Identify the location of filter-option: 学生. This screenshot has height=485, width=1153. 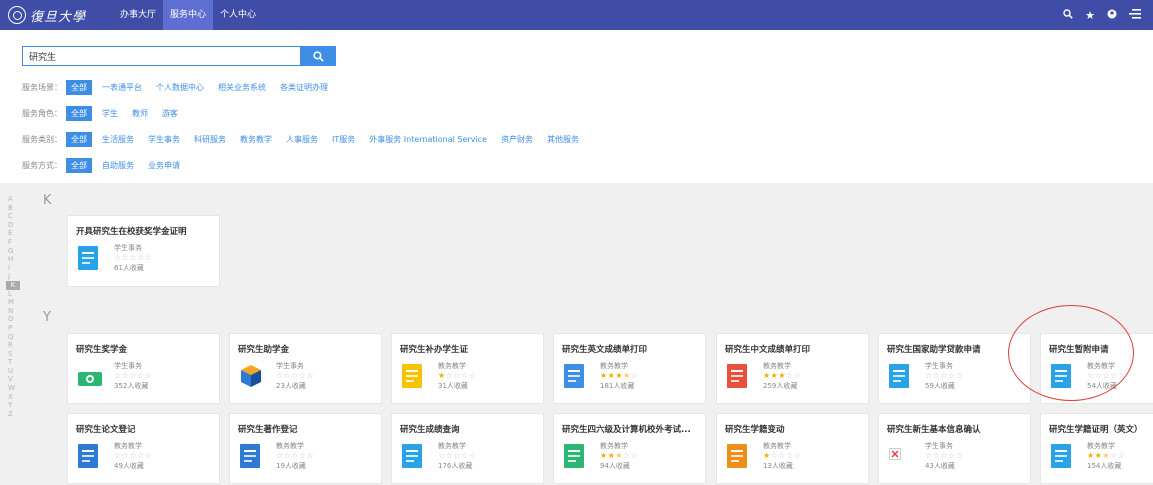
(110, 113).